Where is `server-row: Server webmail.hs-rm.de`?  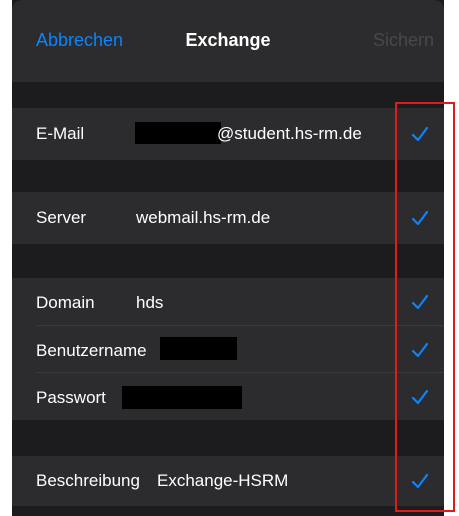 server-row: Server webmail.hs-rm.de is located at coordinates (228, 218).